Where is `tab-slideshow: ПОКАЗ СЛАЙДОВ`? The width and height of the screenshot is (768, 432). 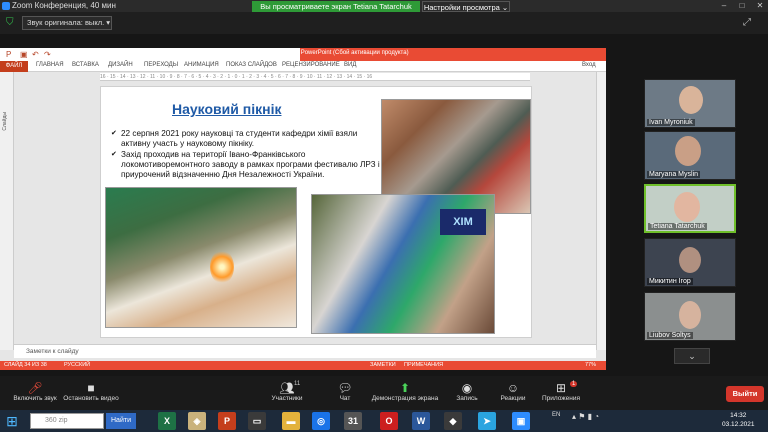 tab-slideshow: ПОКАЗ СЛАЙДОВ is located at coordinates (251, 65).